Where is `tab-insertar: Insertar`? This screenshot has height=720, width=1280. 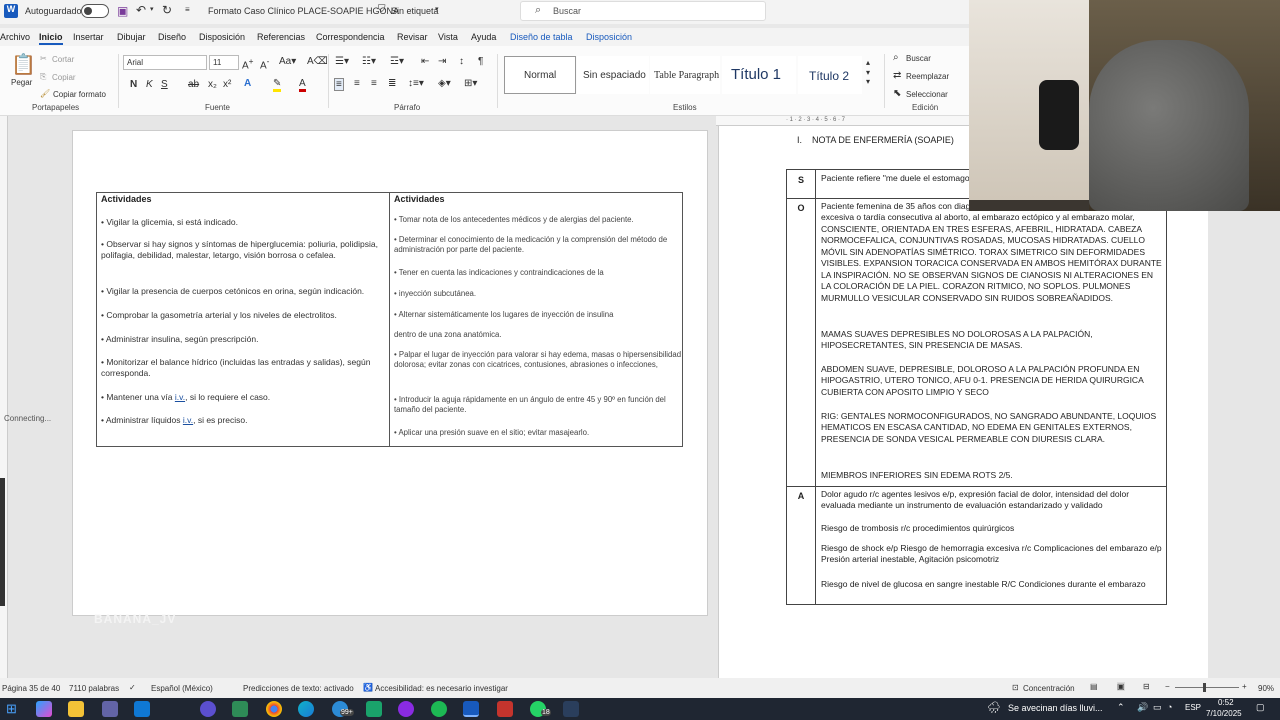
tab-insertar: Insertar is located at coordinates (88, 37).